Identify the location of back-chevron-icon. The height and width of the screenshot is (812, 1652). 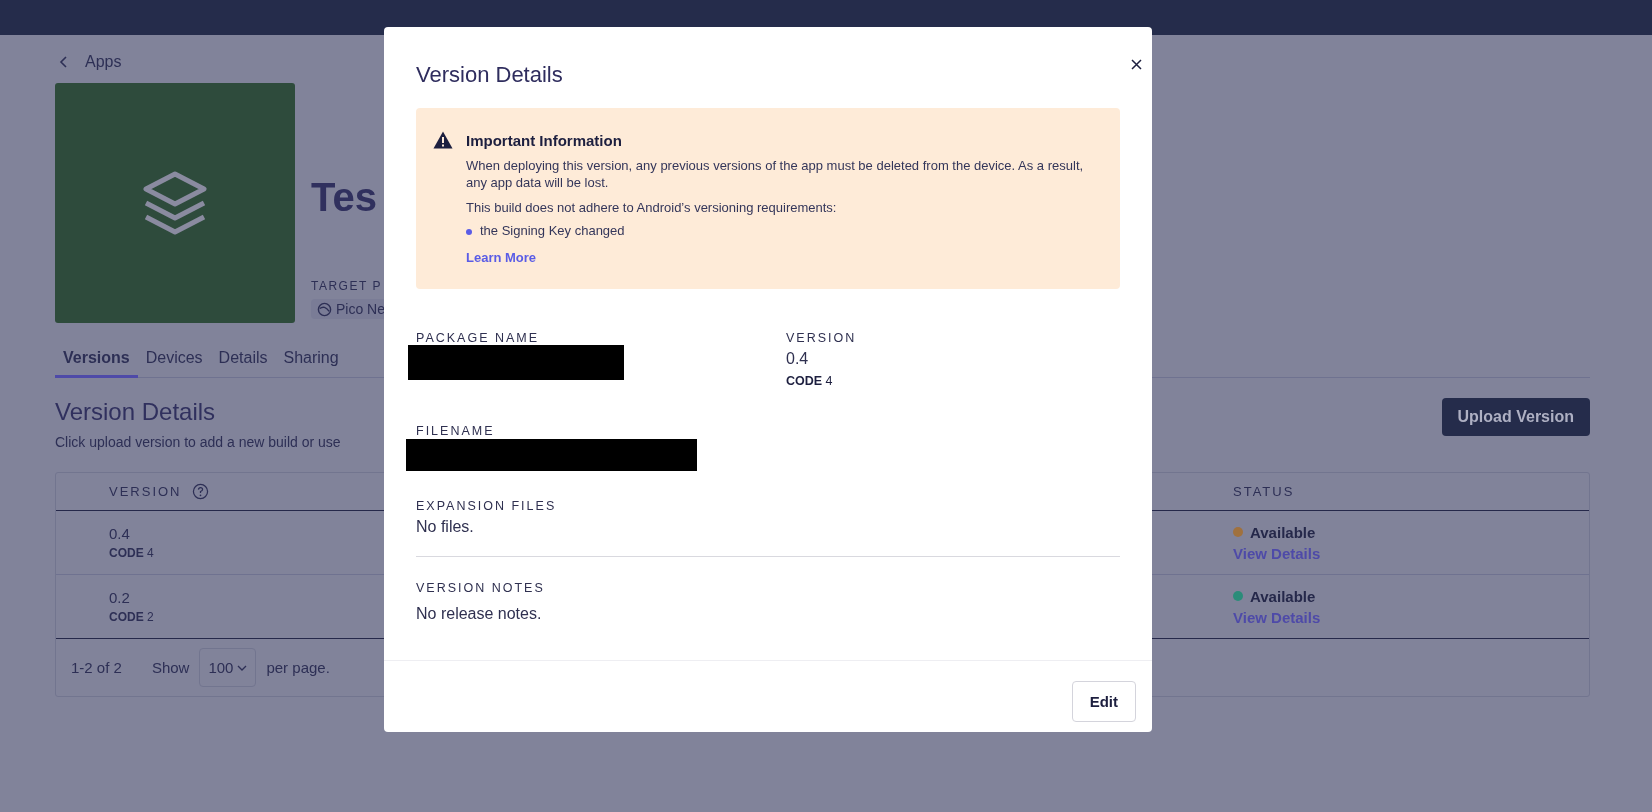
(64, 62).